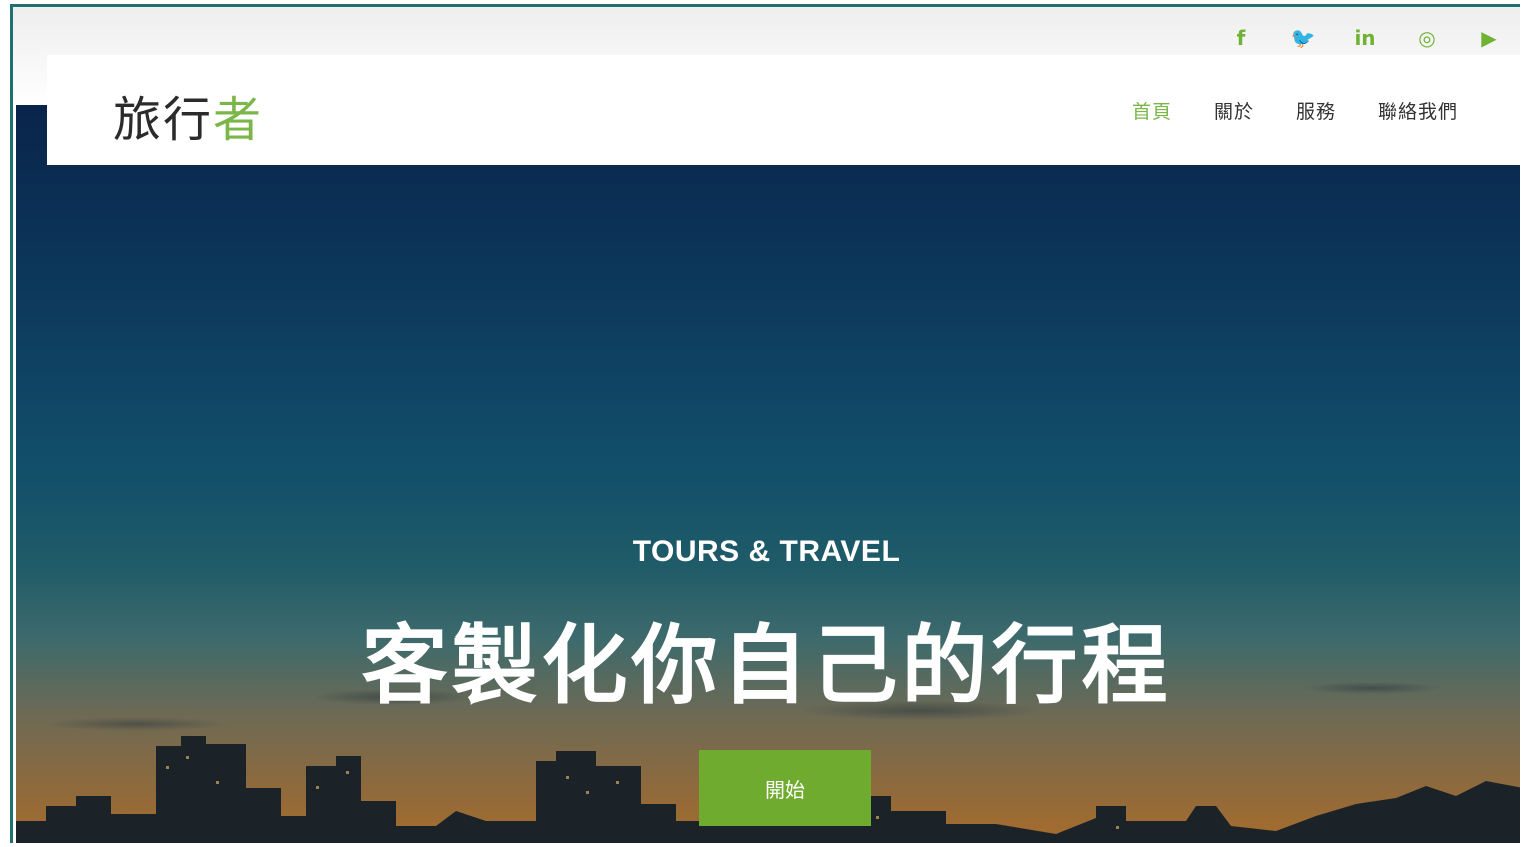 Image resolution: width=1524 pixels, height=847 pixels. What do you see at coordinates (238, 120) in the screenshot?
I see `logo-accent-text: 者` at bounding box center [238, 120].